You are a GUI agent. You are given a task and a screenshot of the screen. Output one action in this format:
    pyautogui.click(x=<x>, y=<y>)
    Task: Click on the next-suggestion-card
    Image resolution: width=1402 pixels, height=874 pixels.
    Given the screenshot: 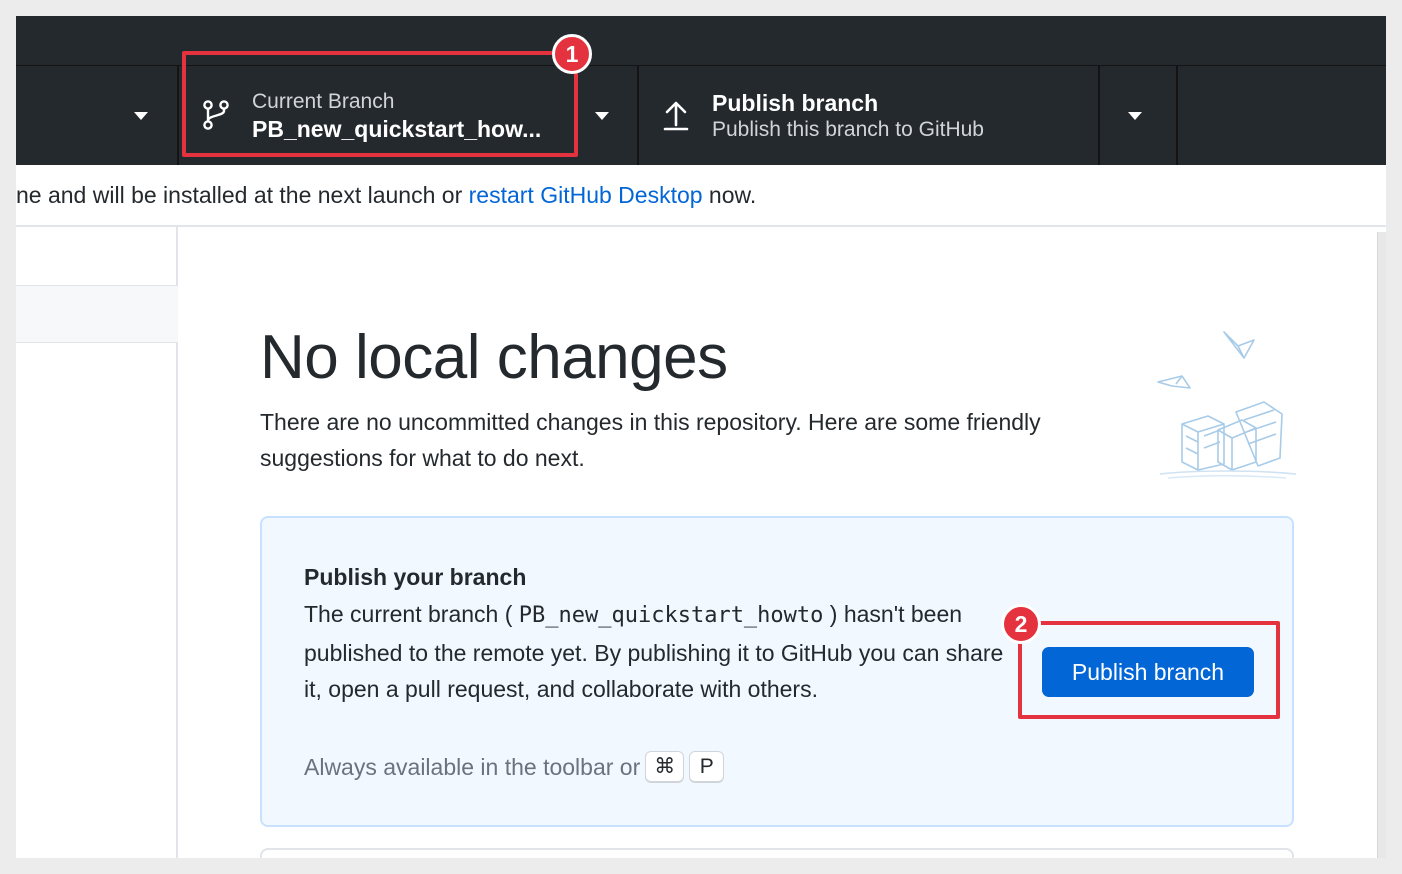 What is the action you would take?
    pyautogui.click(x=777, y=853)
    